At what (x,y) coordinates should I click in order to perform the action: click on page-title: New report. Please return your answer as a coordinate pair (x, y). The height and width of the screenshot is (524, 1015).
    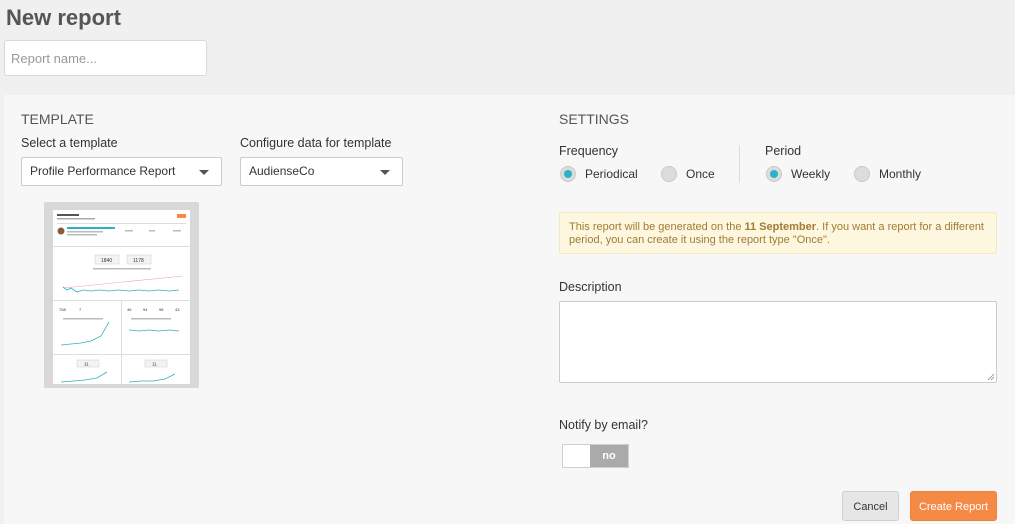
    Looking at the image, I should click on (63, 17).